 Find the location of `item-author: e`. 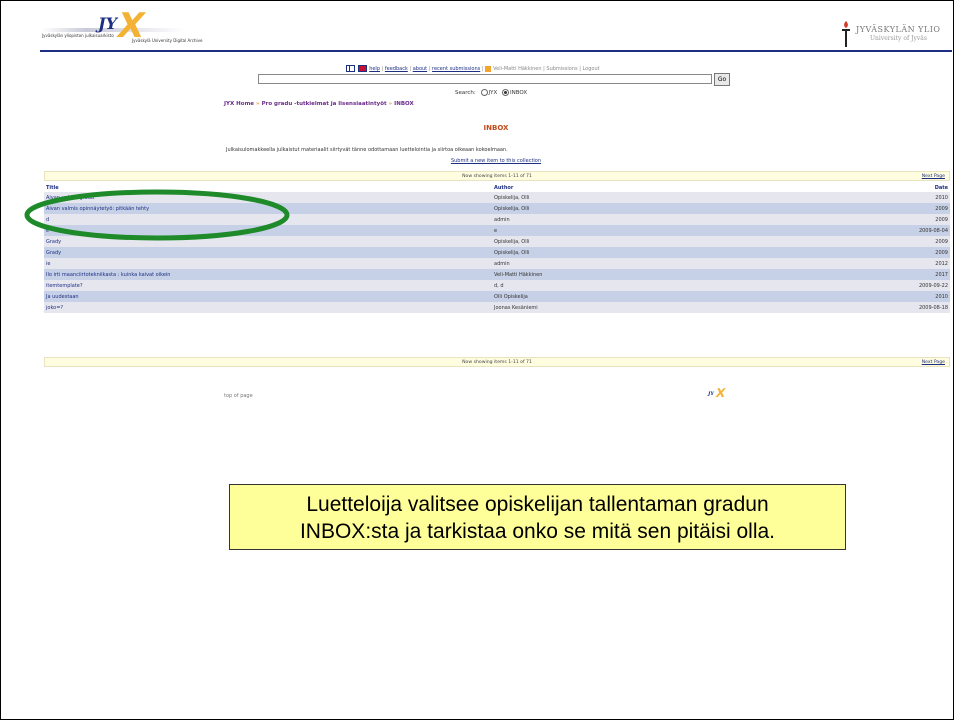

item-author: e is located at coordinates (496, 231).